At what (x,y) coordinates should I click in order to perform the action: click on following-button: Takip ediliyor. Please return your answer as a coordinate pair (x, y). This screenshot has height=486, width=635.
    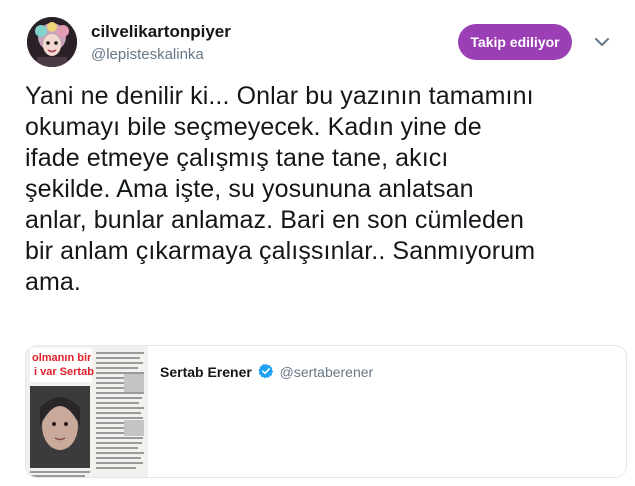
    Looking at the image, I should click on (515, 42).